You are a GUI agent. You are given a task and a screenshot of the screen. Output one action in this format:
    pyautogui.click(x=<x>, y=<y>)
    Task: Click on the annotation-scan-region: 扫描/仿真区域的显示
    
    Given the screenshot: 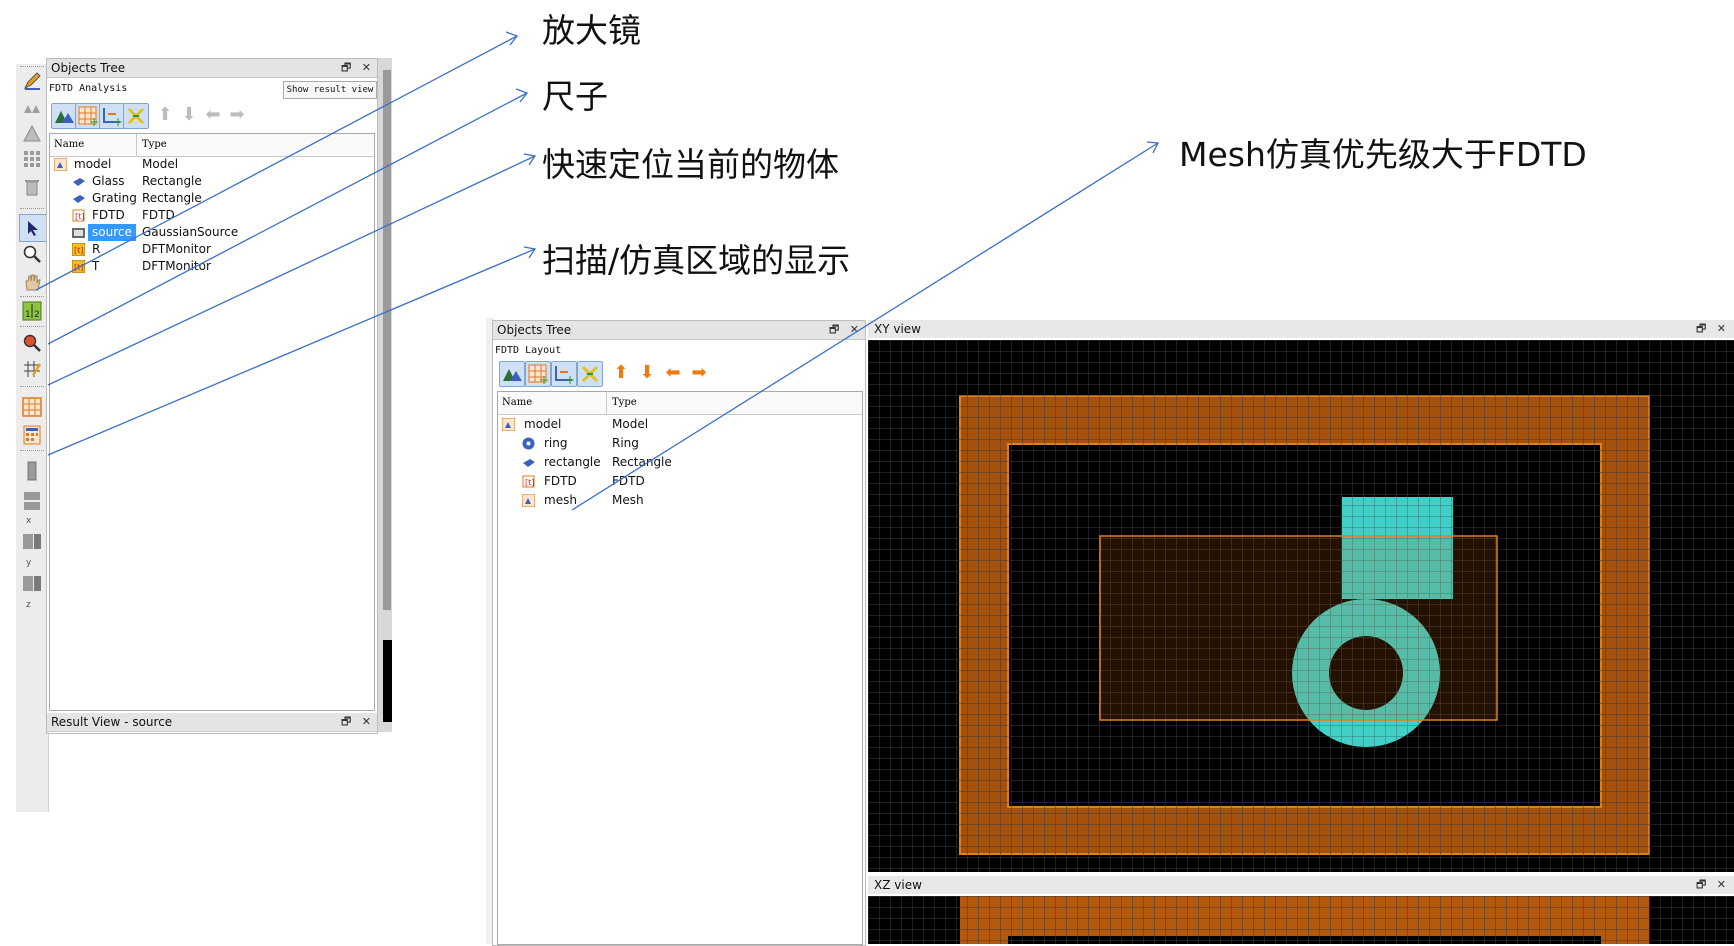 What is the action you would take?
    pyautogui.click(x=696, y=260)
    